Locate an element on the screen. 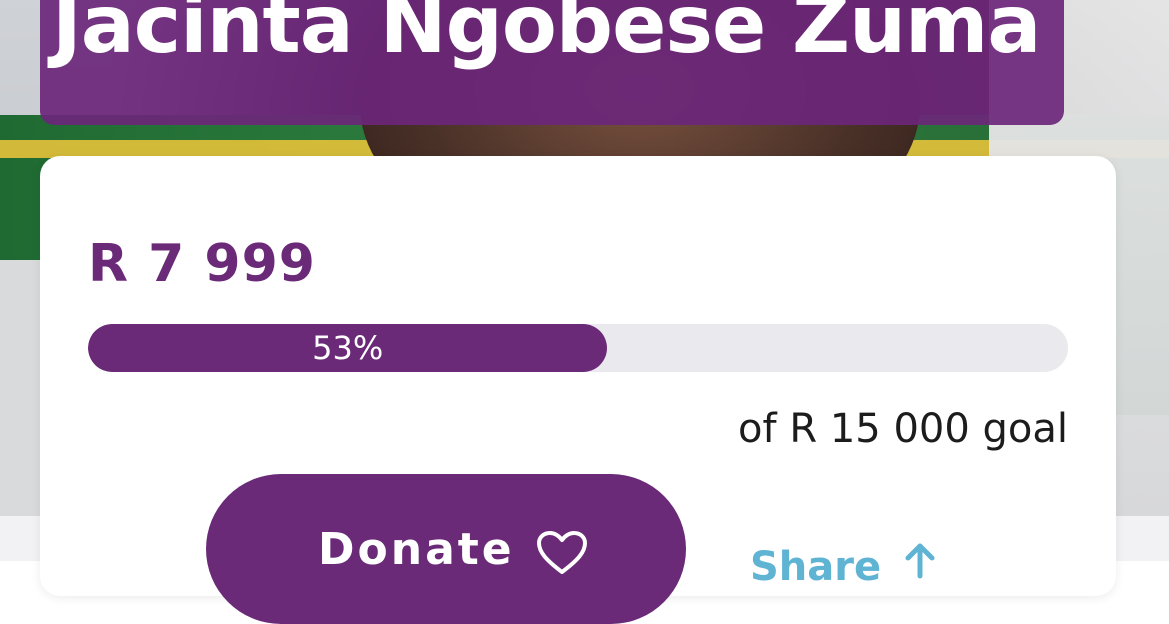  progress-bar: 53% is located at coordinates (578, 348).